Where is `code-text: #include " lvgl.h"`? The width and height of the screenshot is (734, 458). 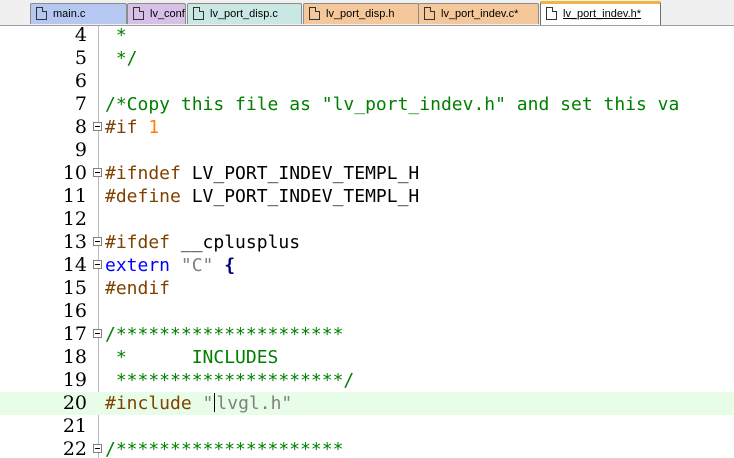 code-text: #include " lvgl.h" is located at coordinates (199, 403).